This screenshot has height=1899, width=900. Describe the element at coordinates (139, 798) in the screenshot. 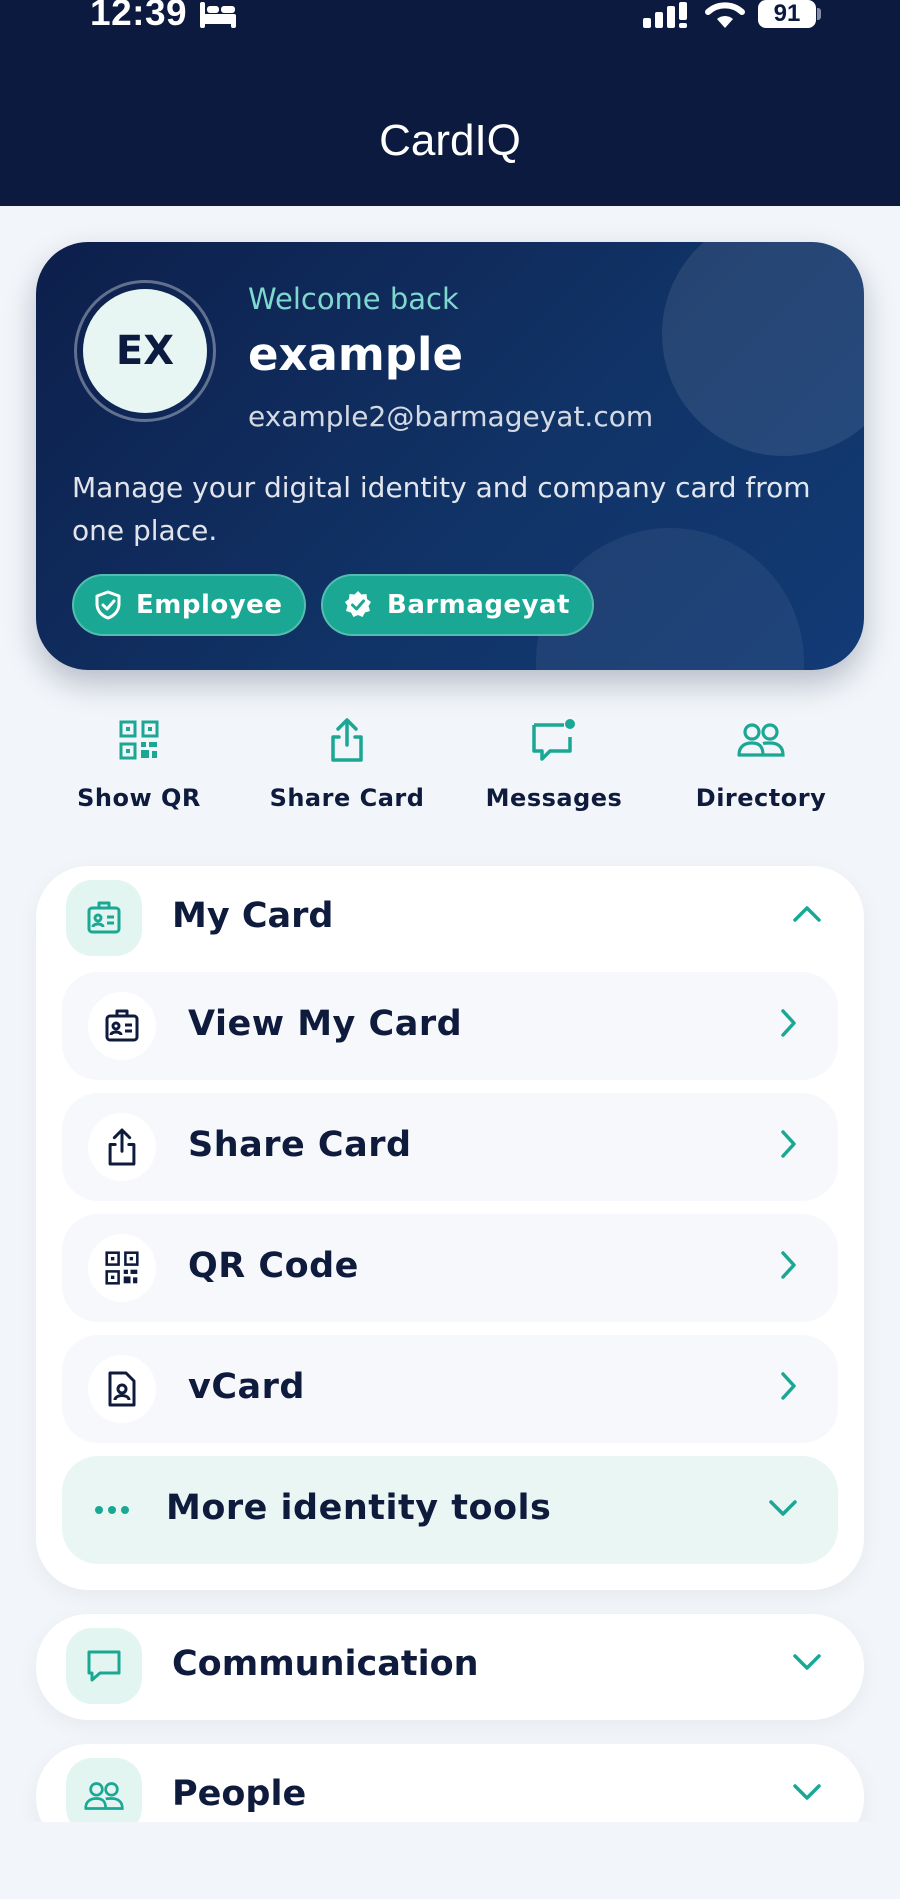

I see `quick-action-label: Show QR` at that location.